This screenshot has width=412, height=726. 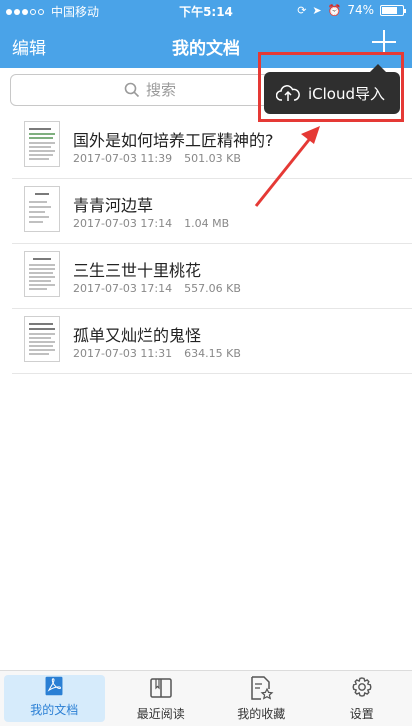 I want to click on document-date: 2017-07-03 11:31, so click(x=123, y=353).